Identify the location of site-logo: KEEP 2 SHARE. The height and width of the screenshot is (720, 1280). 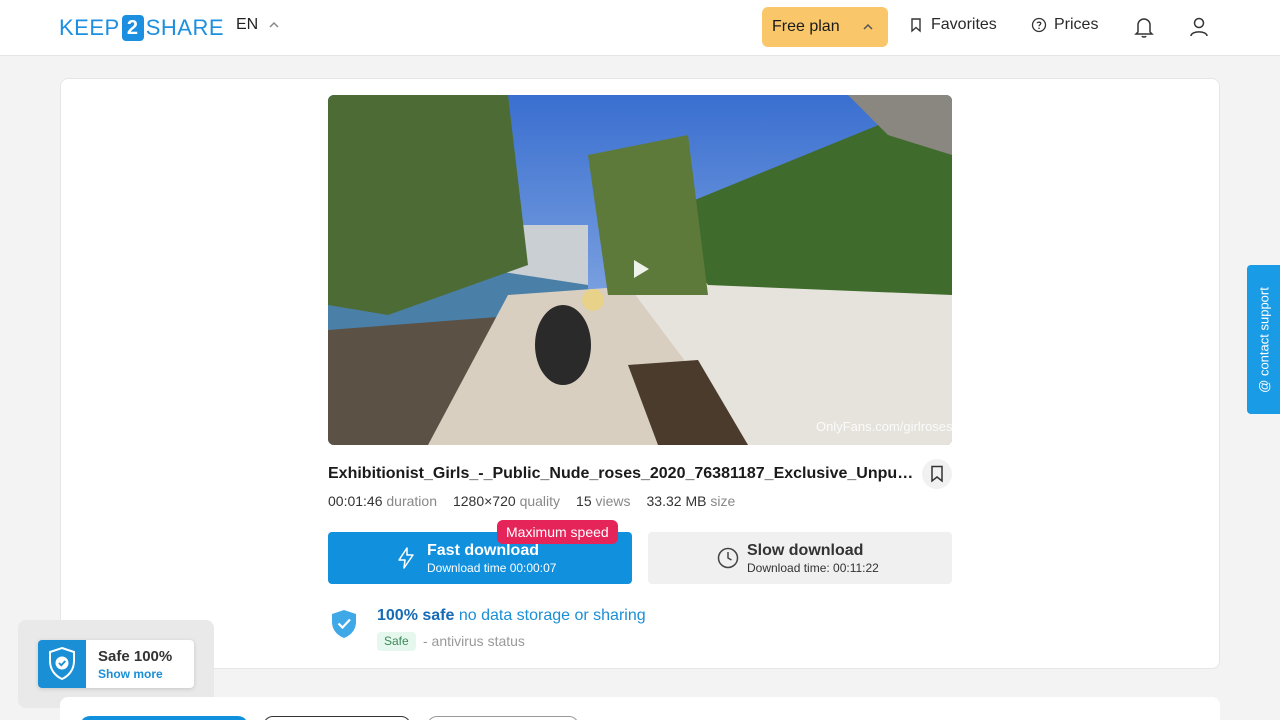
(141, 28).